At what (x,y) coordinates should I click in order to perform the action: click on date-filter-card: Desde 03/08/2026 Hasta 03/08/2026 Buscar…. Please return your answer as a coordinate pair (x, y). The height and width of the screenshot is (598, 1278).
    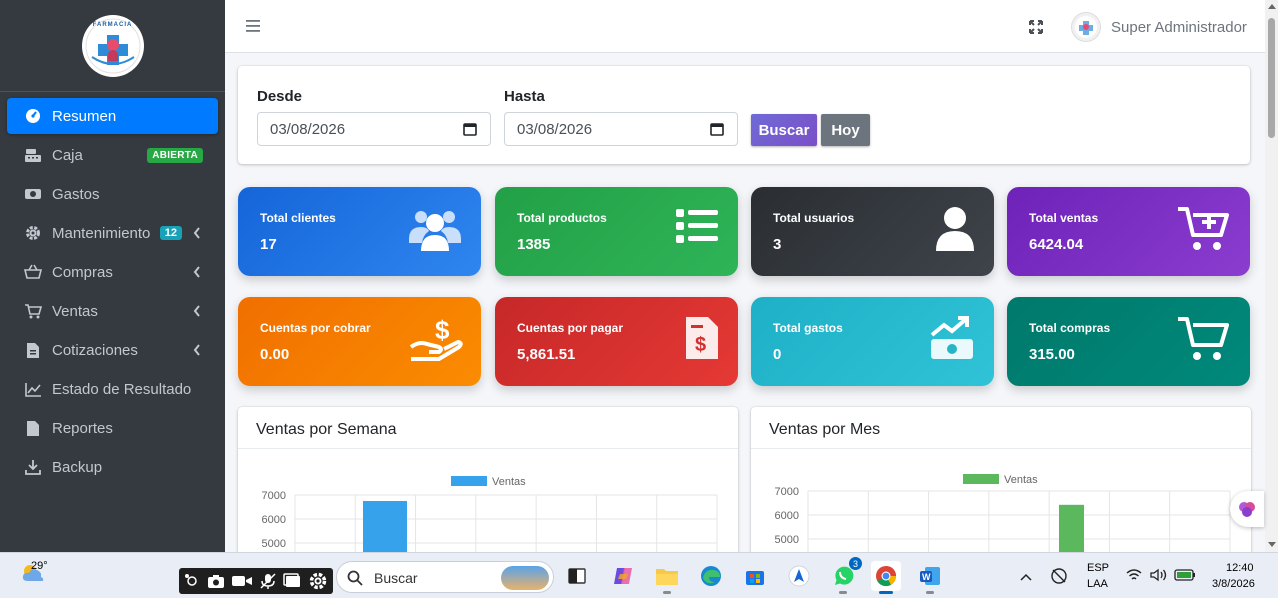
    Looking at the image, I should click on (744, 115).